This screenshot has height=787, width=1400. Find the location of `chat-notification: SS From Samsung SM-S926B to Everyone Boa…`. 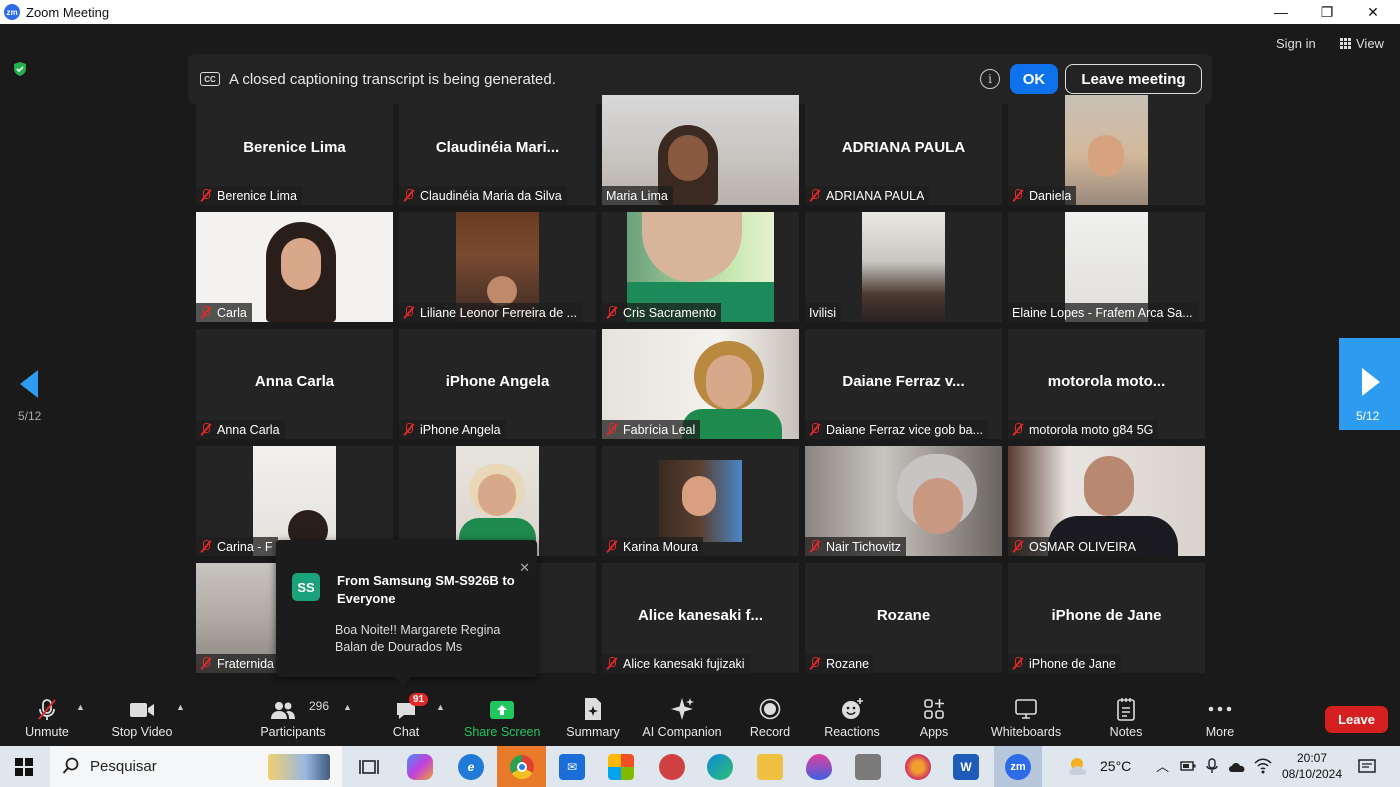

chat-notification: SS From Samsung SM-S926B to Everyone Boa… is located at coordinates (406, 612).